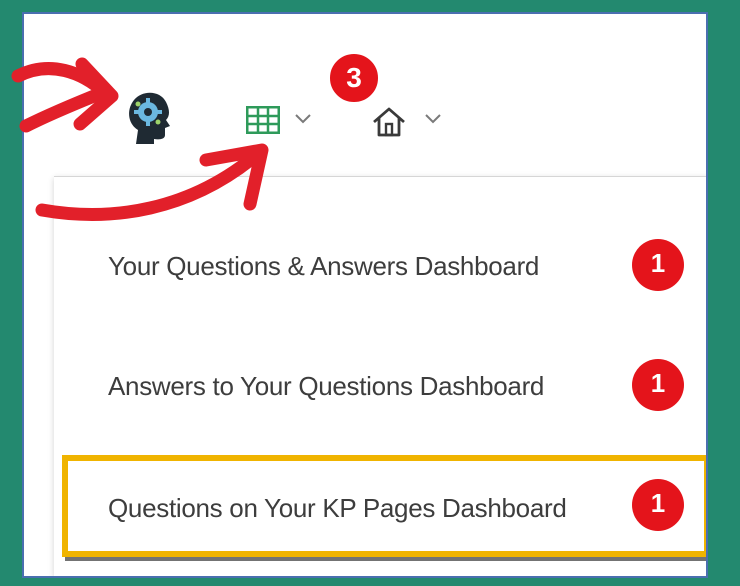 The image size is (740, 586). I want to click on menu-item-label: Questions on Your KP Pages Dashboard, so click(337, 508).